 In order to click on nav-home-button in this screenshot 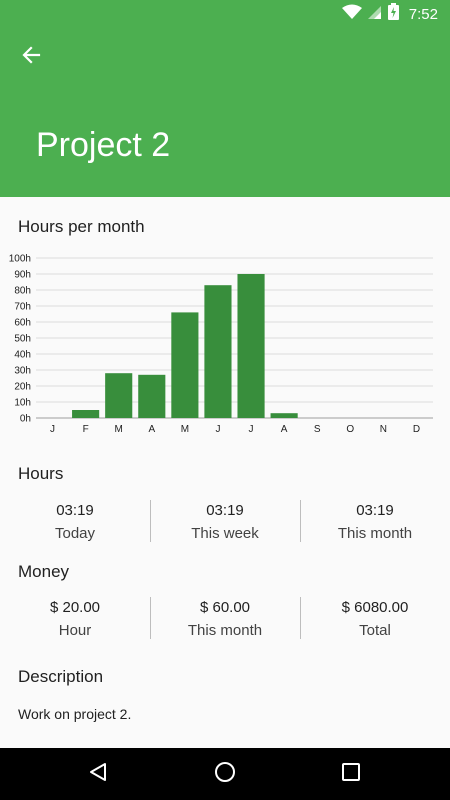, I will do `click(225, 774)`.